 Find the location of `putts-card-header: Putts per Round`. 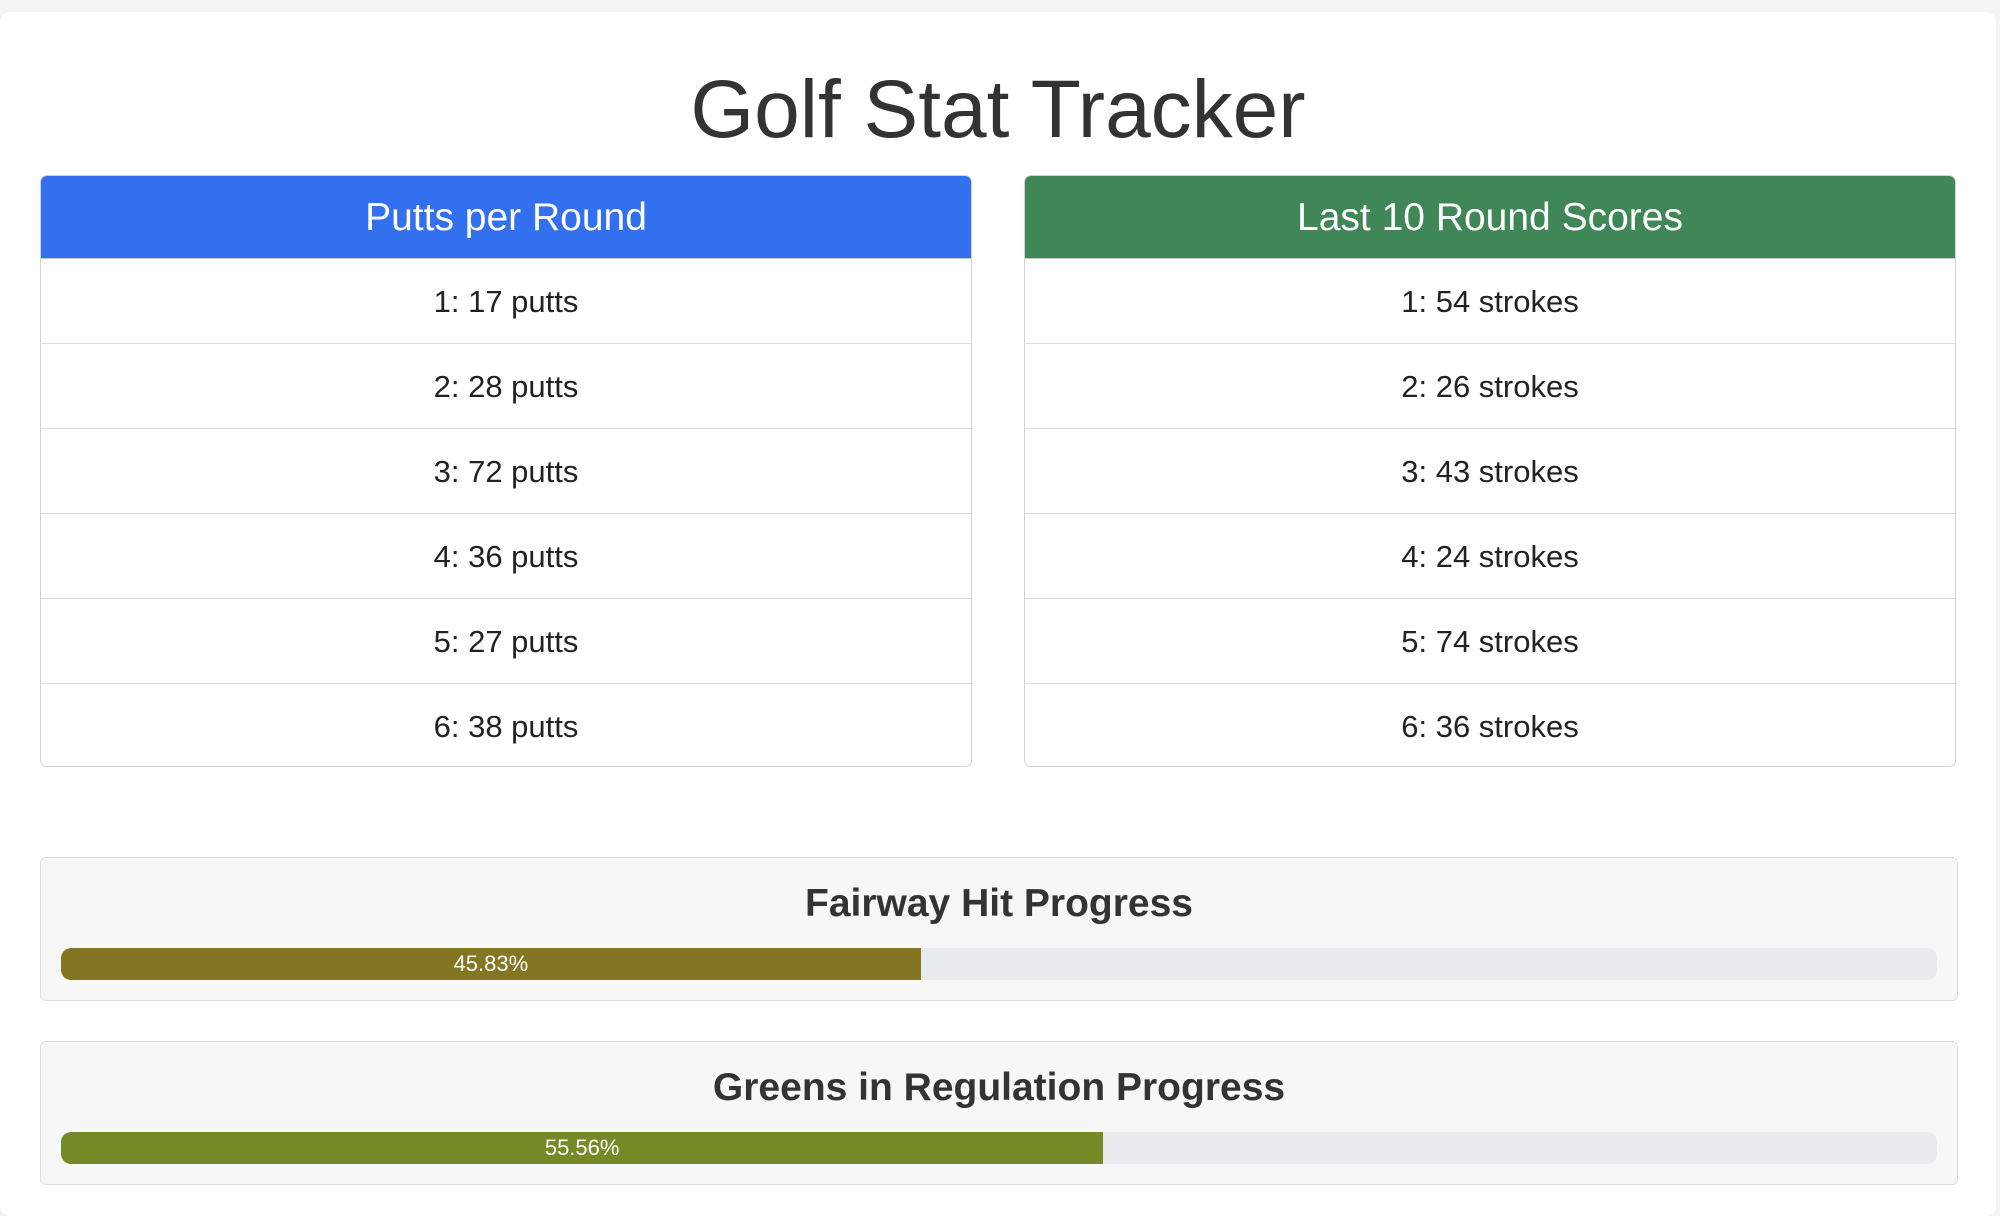

putts-card-header: Putts per Round is located at coordinates (506, 217).